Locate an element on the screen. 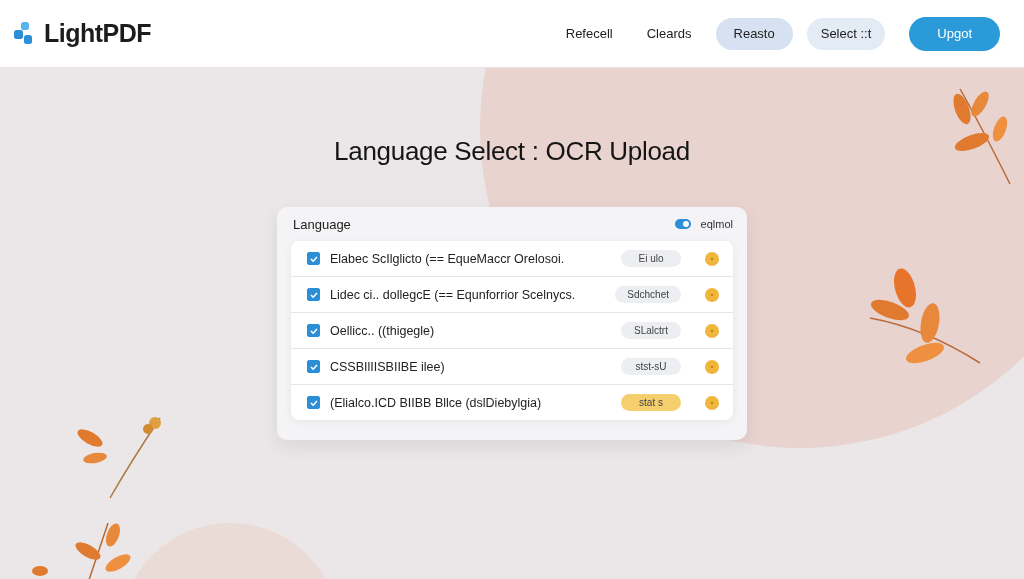 The height and width of the screenshot is (579, 1024). nav-button: Reasto is located at coordinates (754, 33).